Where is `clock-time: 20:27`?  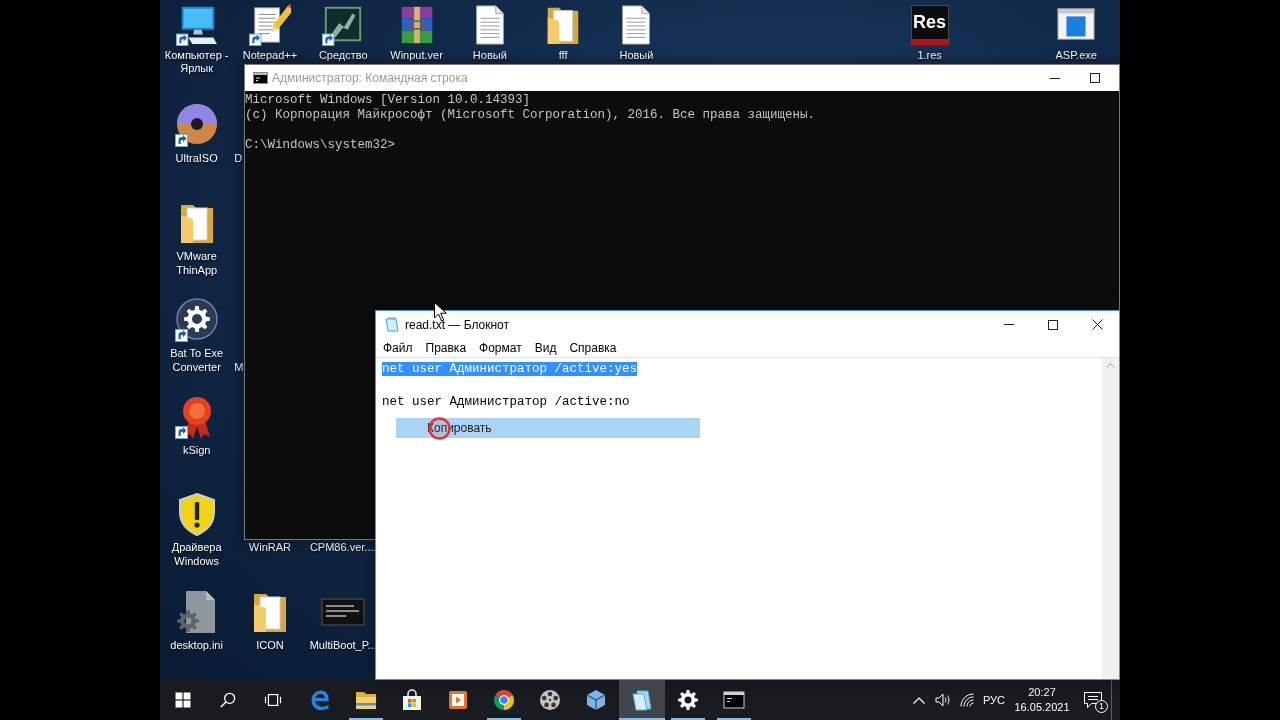
clock-time: 20:27 is located at coordinates (1042, 692).